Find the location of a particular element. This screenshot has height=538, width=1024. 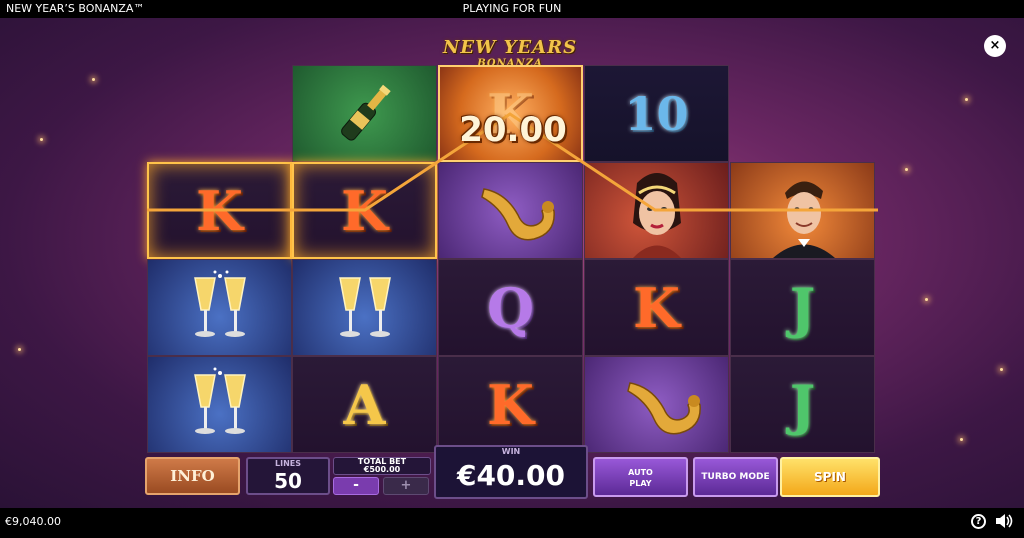

win-display: WIN €40.00 is located at coordinates (511, 472).